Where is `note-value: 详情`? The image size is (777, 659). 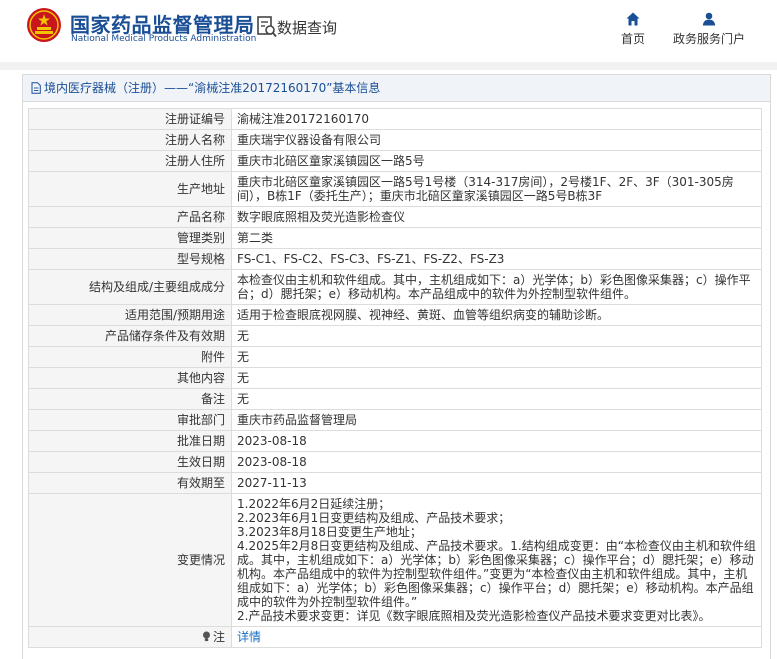
note-value: 详情 is located at coordinates (496, 637).